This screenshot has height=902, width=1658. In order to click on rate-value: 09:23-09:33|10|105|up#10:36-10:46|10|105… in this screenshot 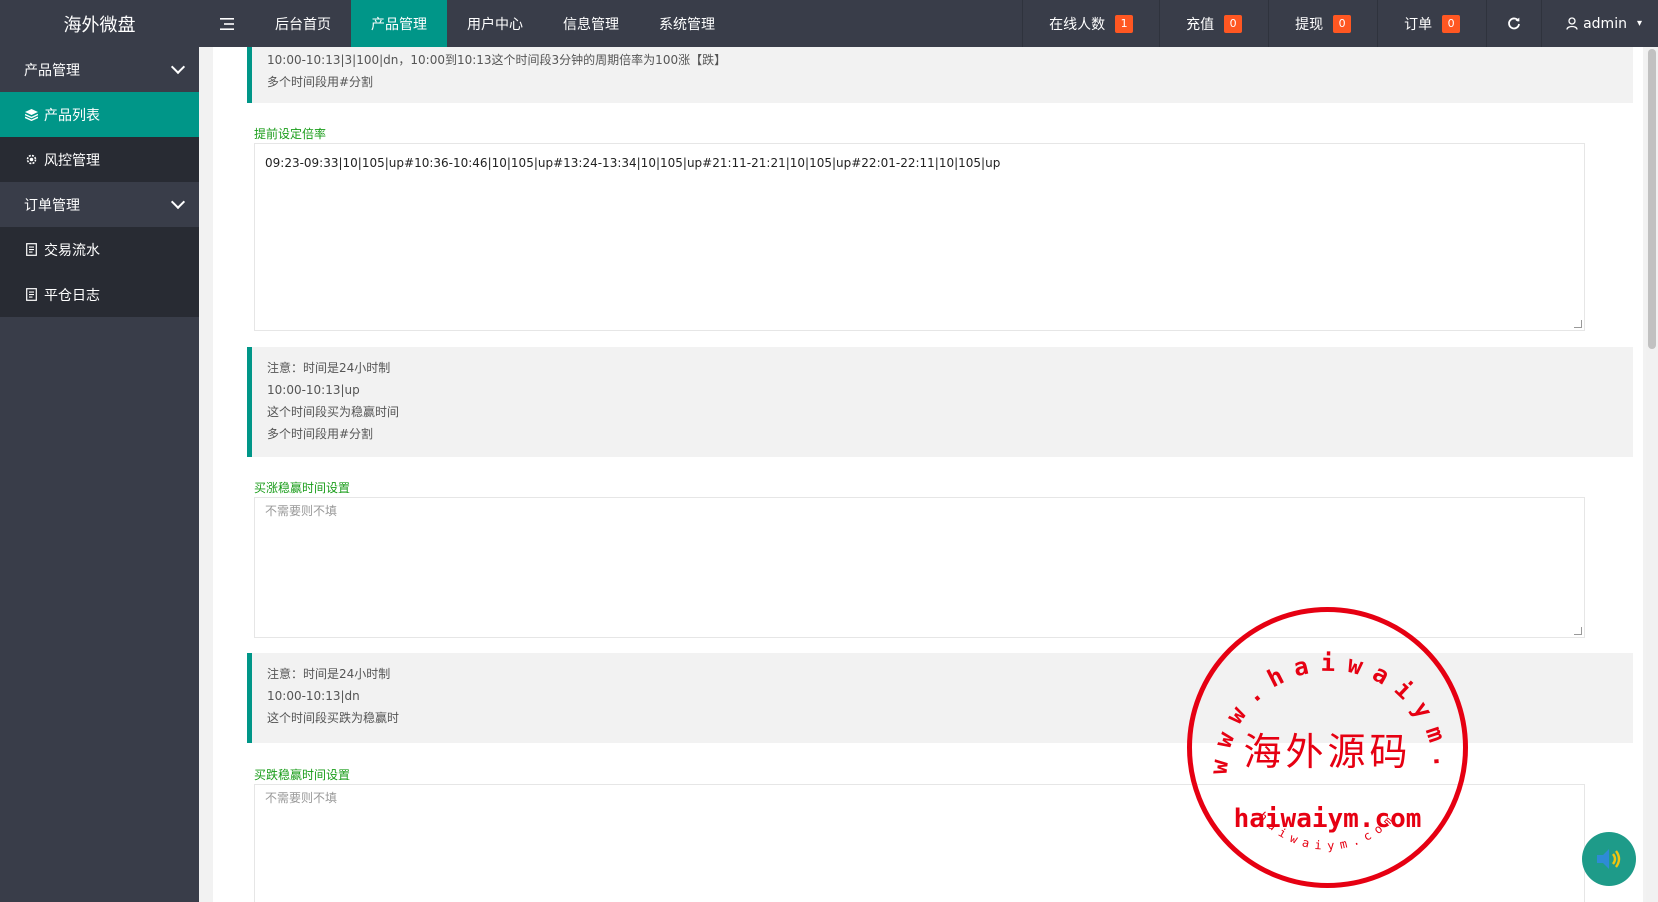, I will do `click(633, 163)`.